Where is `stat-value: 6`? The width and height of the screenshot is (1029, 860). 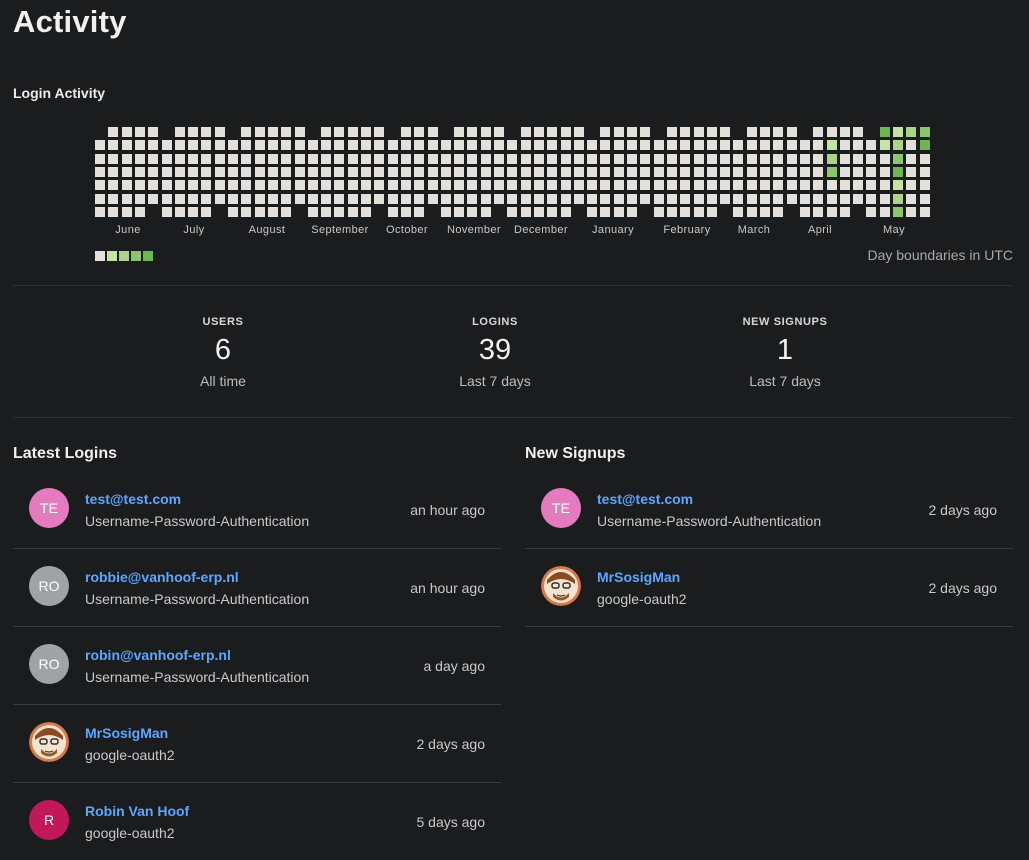 stat-value: 6 is located at coordinates (223, 350).